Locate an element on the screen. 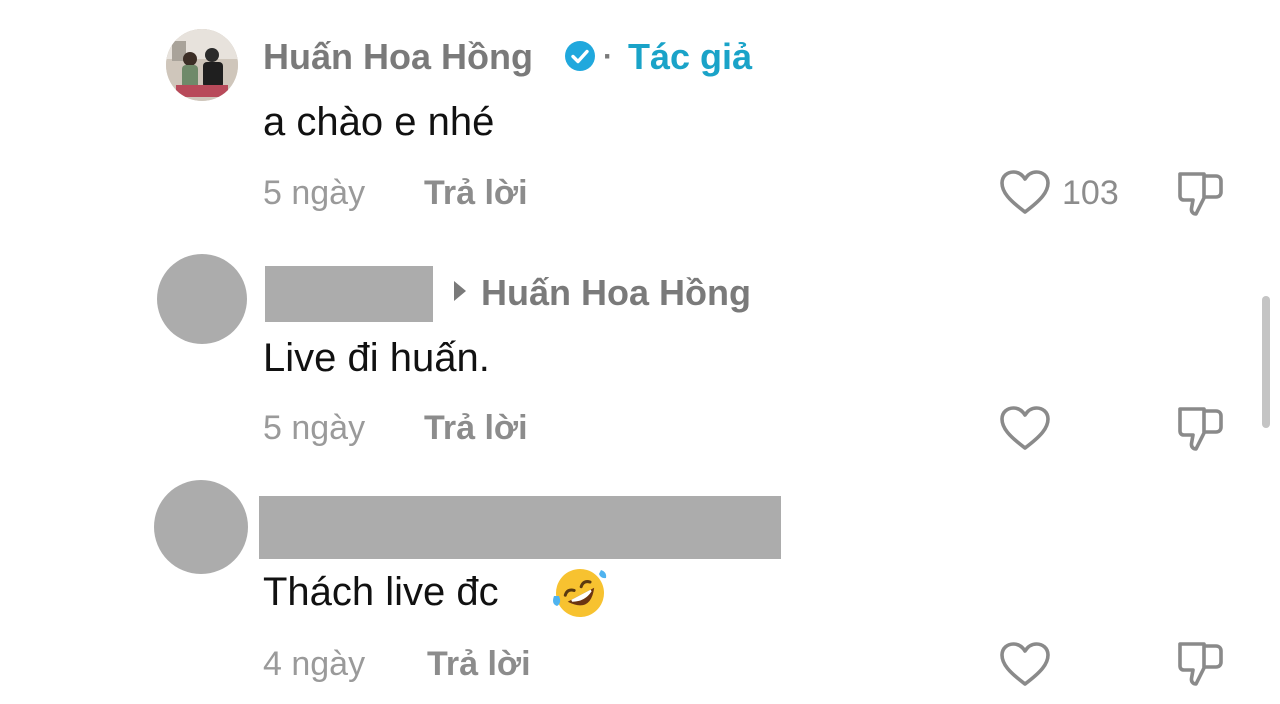  comment-text: Thách live đc is located at coordinates (381, 592).